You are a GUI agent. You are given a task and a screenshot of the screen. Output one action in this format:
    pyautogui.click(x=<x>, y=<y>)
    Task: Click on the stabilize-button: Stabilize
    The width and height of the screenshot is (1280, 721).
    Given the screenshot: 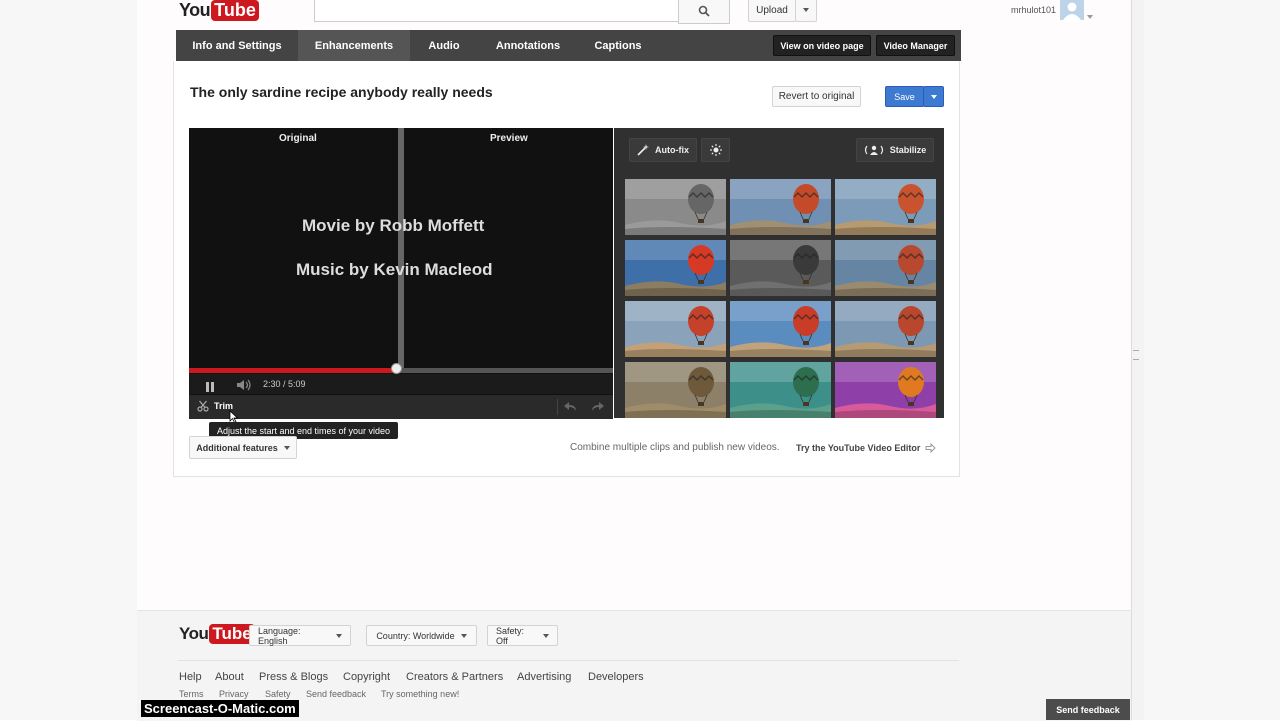 What is the action you would take?
    pyautogui.click(x=895, y=150)
    